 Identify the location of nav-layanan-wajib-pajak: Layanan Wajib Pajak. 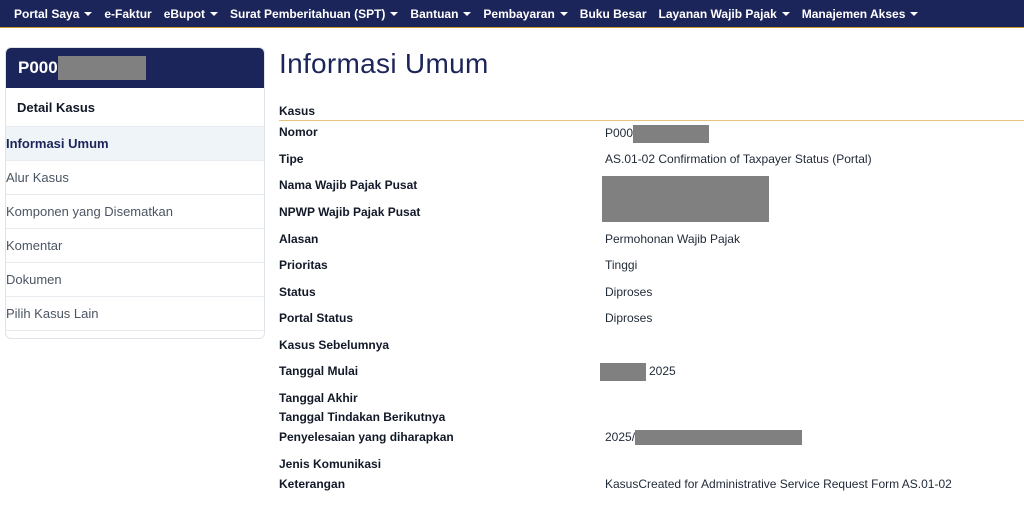
(724, 14).